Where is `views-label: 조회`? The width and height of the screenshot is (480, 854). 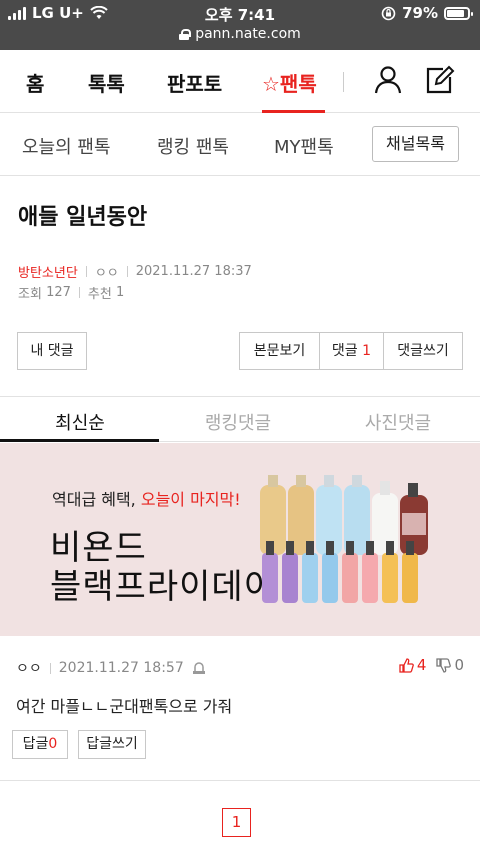 views-label: 조회 is located at coordinates (30, 294).